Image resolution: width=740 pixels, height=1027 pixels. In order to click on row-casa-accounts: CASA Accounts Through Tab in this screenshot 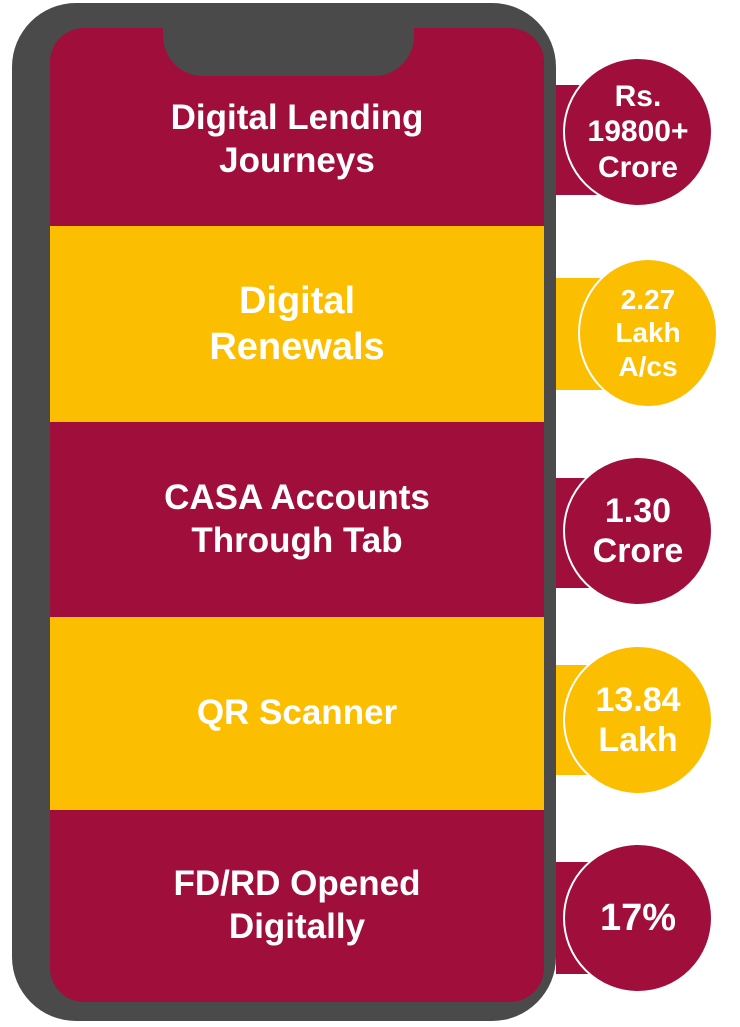, I will do `click(297, 519)`.